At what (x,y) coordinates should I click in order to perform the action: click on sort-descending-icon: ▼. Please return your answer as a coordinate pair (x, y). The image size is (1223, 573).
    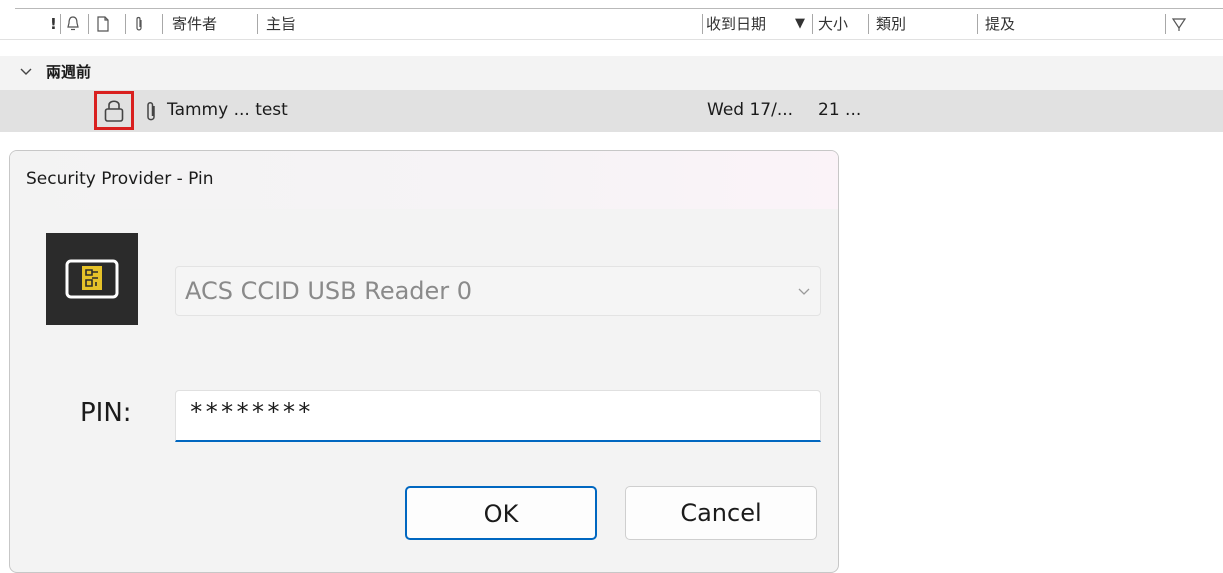
    Looking at the image, I should click on (800, 24).